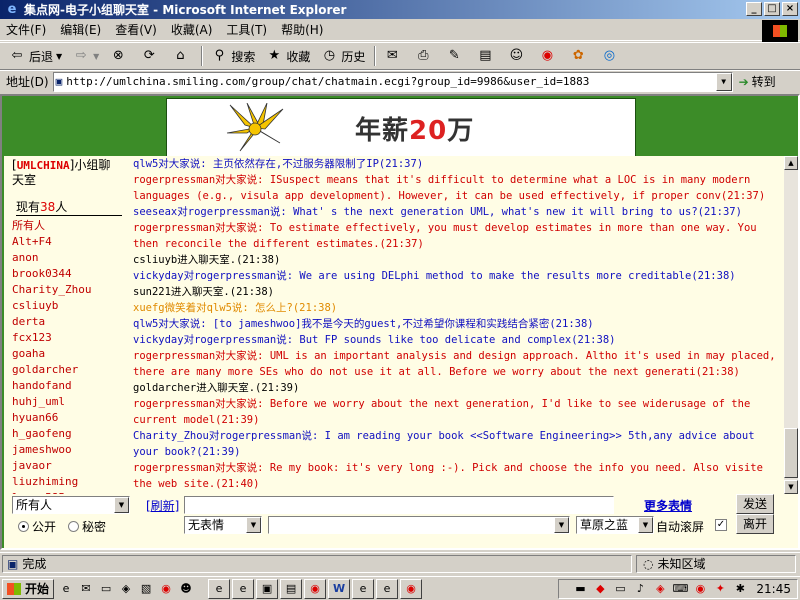 The image size is (800, 600). Describe the element at coordinates (791, 453) in the screenshot. I see `scroll-thumb` at that location.